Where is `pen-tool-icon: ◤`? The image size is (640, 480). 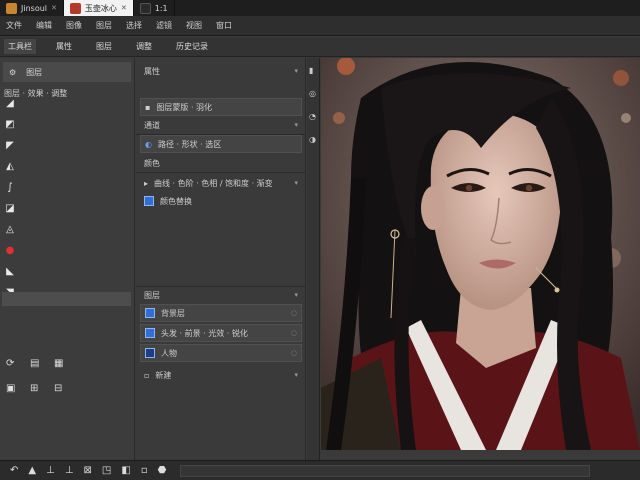
pen-tool-icon: ◤ is located at coordinates (10, 146).